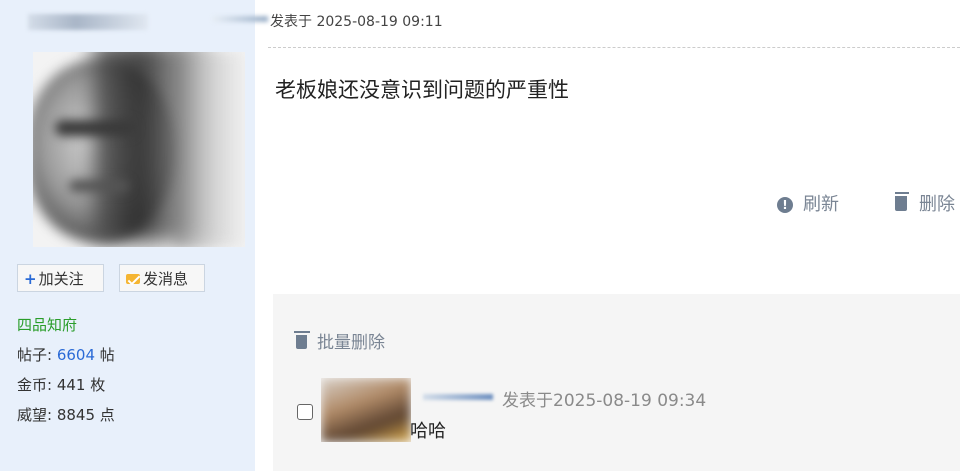  I want to click on reply-author-blurred, so click(458, 397).